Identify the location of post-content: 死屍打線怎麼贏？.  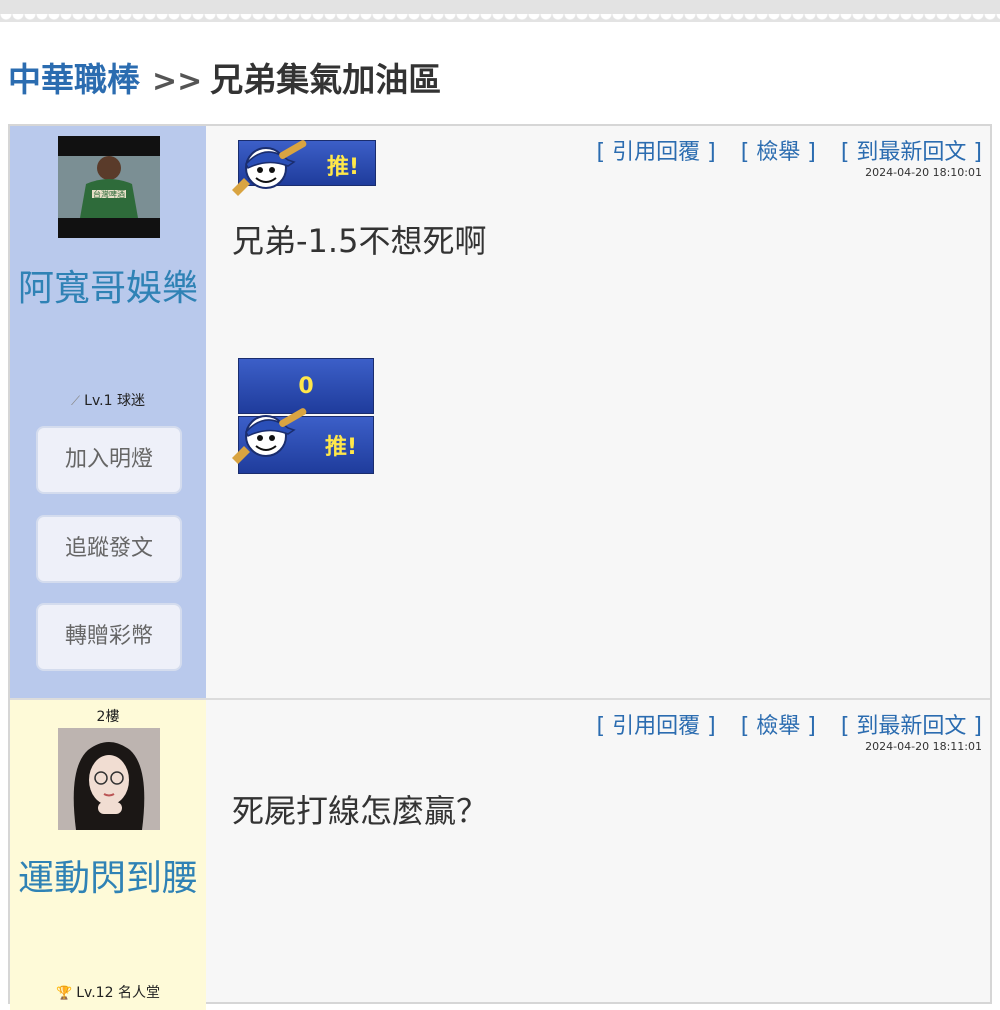
(360, 811).